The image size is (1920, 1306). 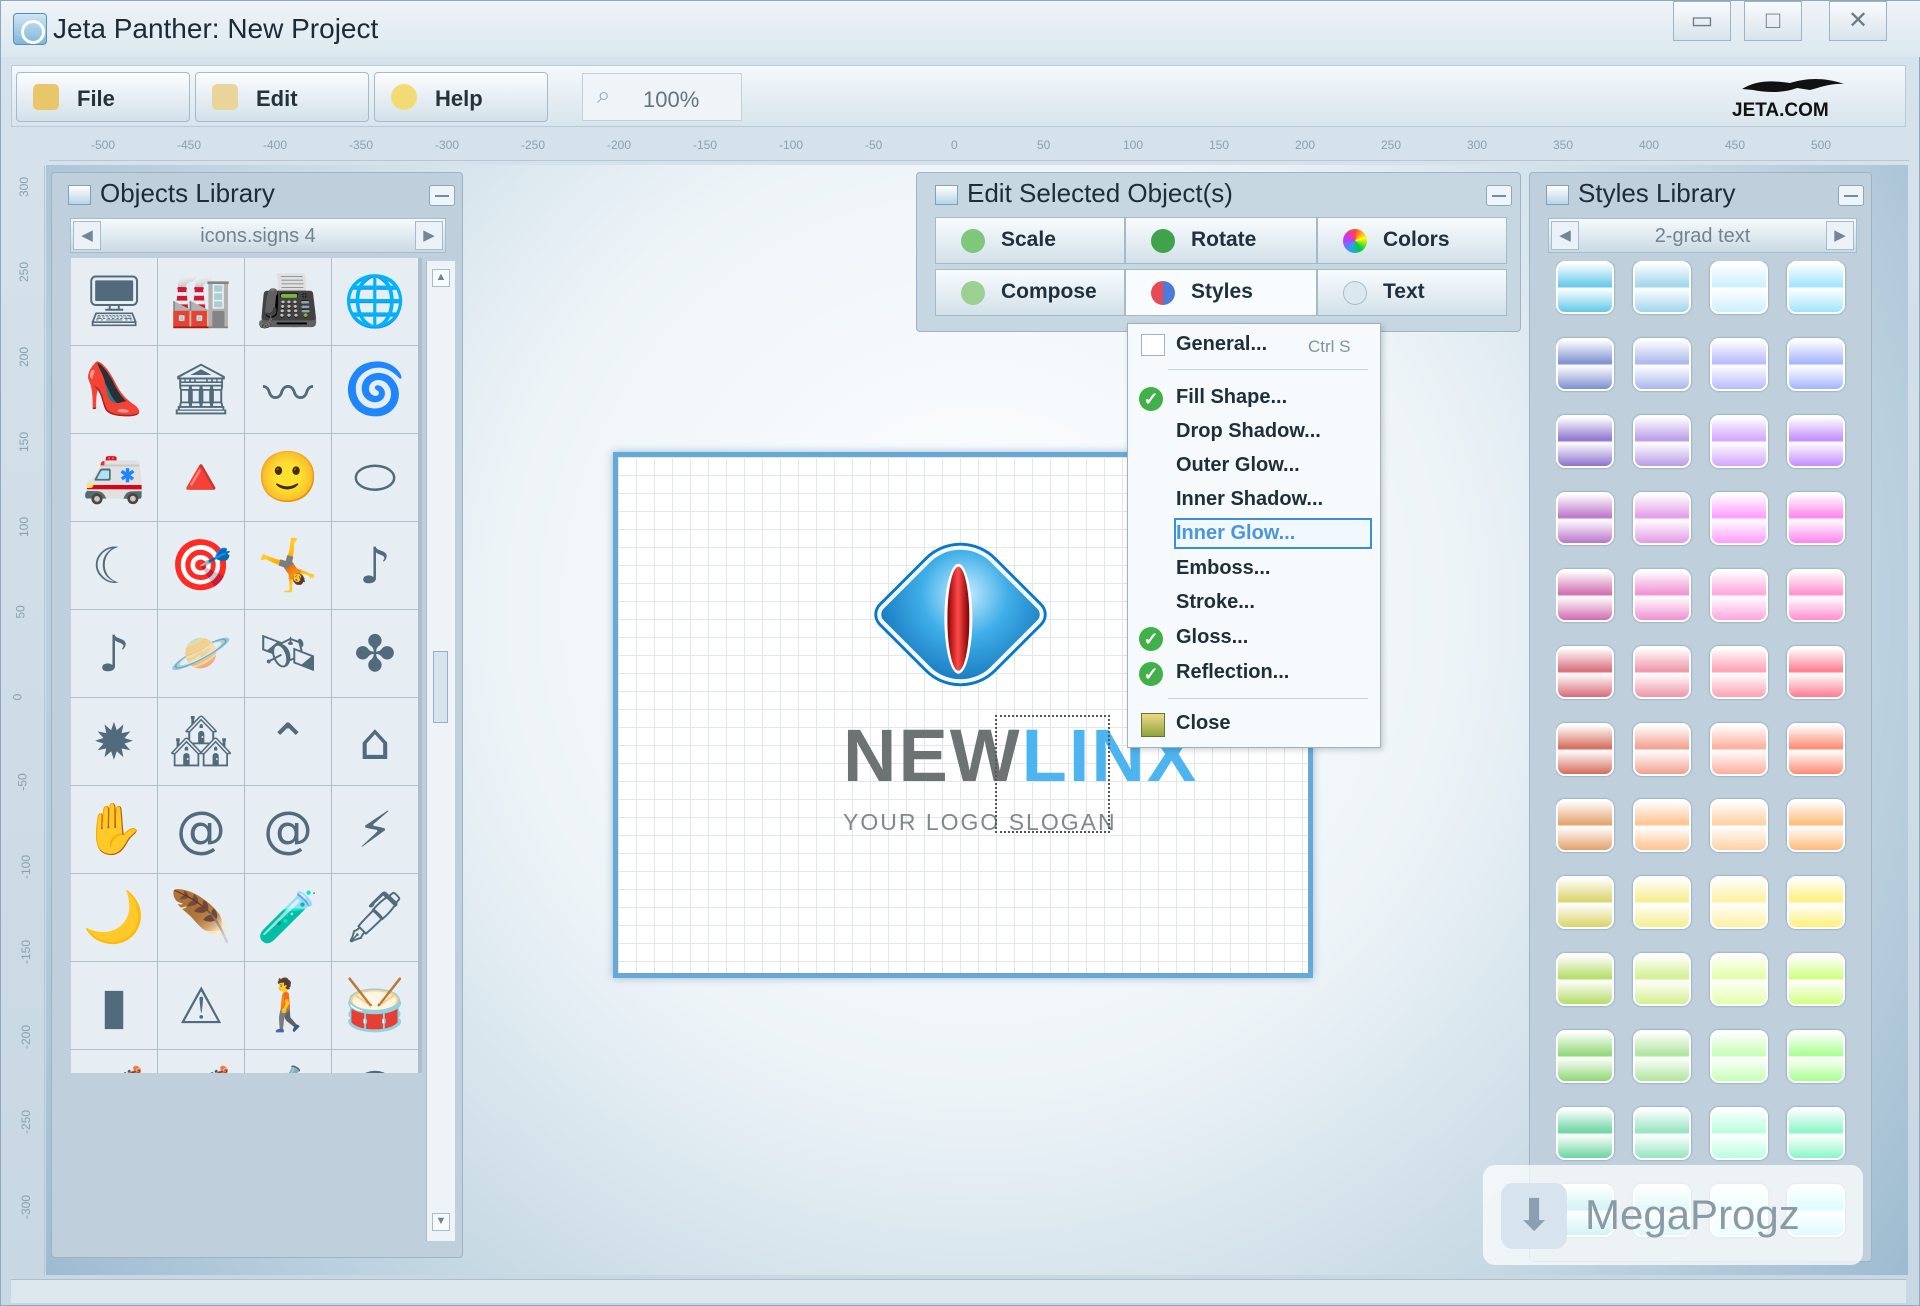 I want to click on object-library-item: 🪶, so click(x=201, y=917).